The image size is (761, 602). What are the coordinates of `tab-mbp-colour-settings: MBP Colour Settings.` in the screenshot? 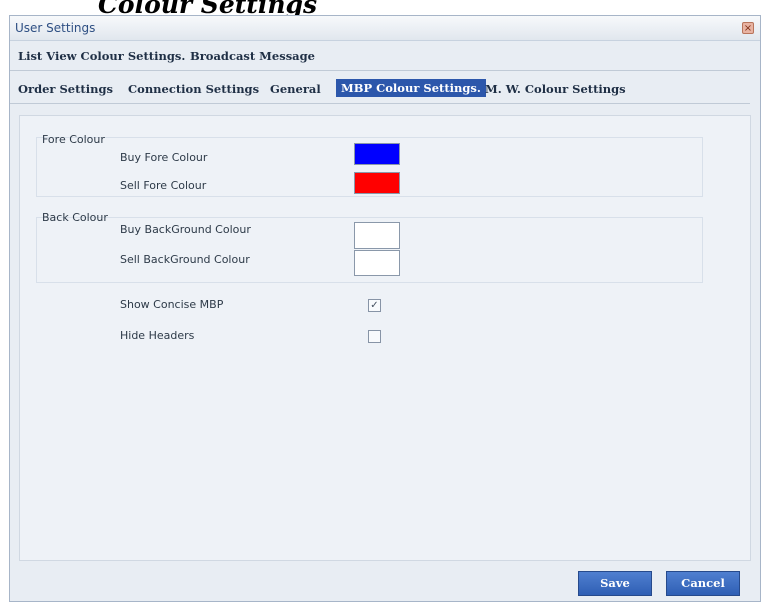 It's located at (411, 88).